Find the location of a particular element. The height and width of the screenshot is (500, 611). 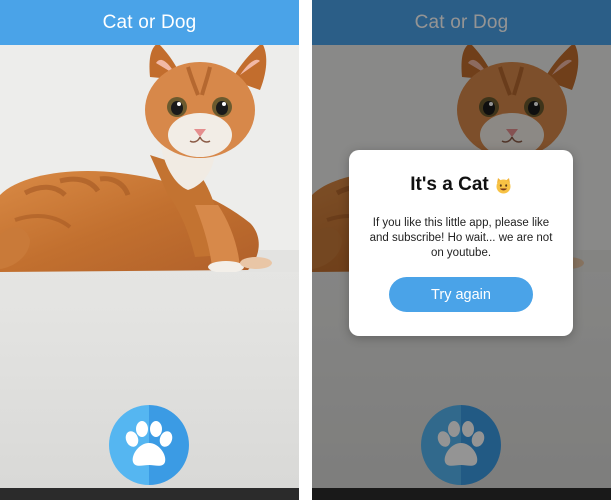

try-again-label: Try again is located at coordinates (461, 294).